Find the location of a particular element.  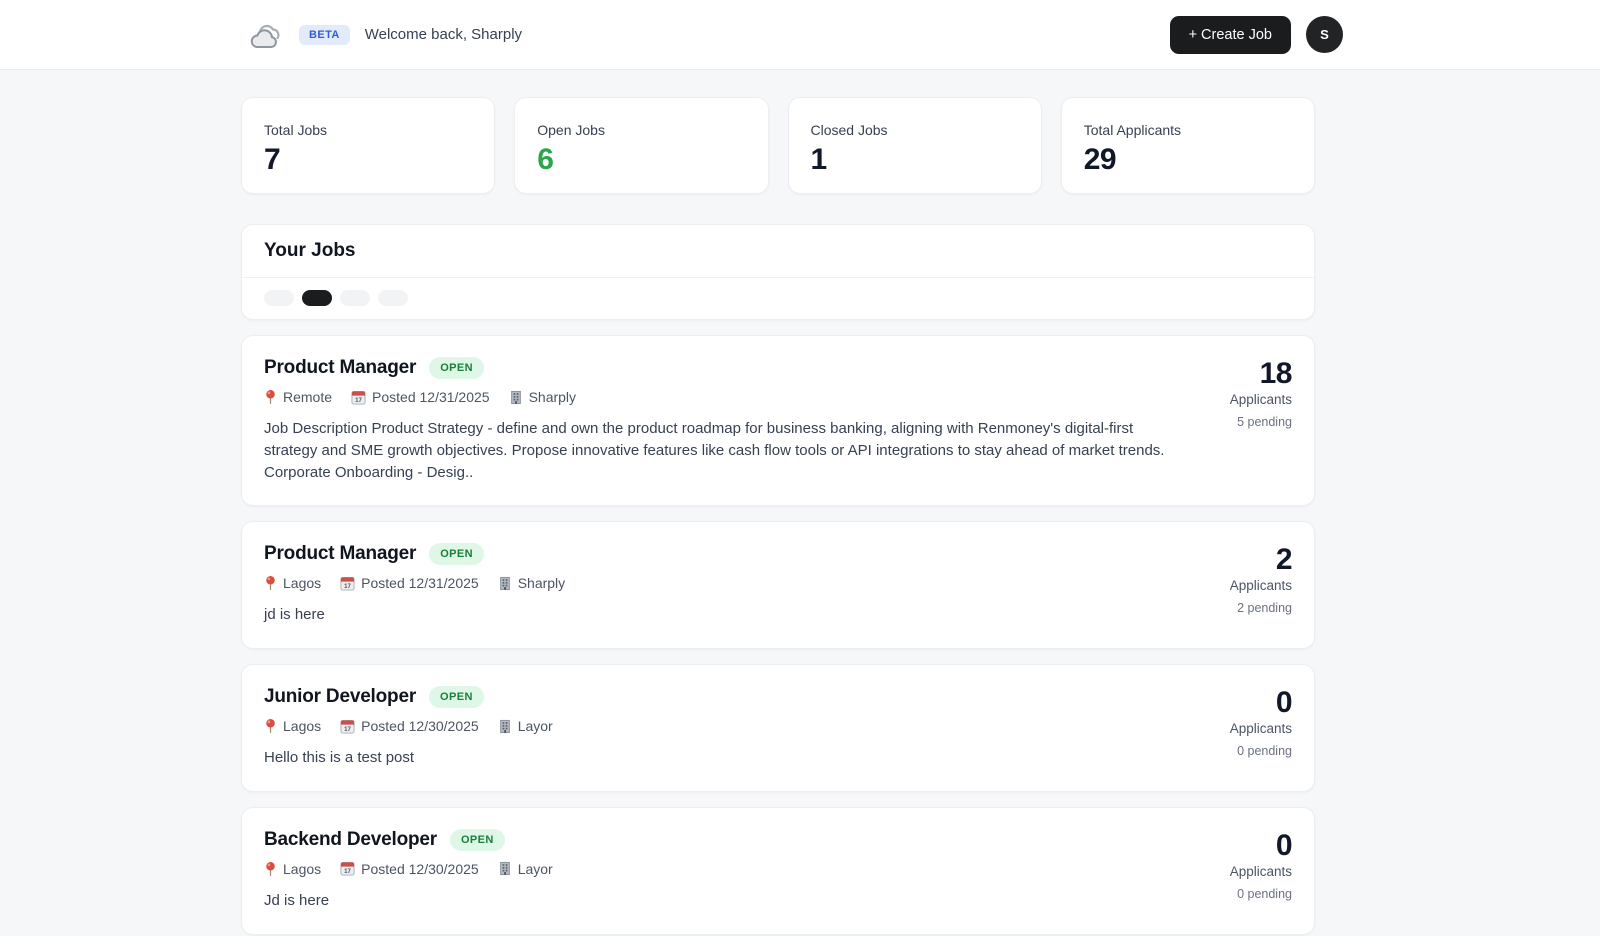

job-title: Backend Developer is located at coordinates (350, 839).